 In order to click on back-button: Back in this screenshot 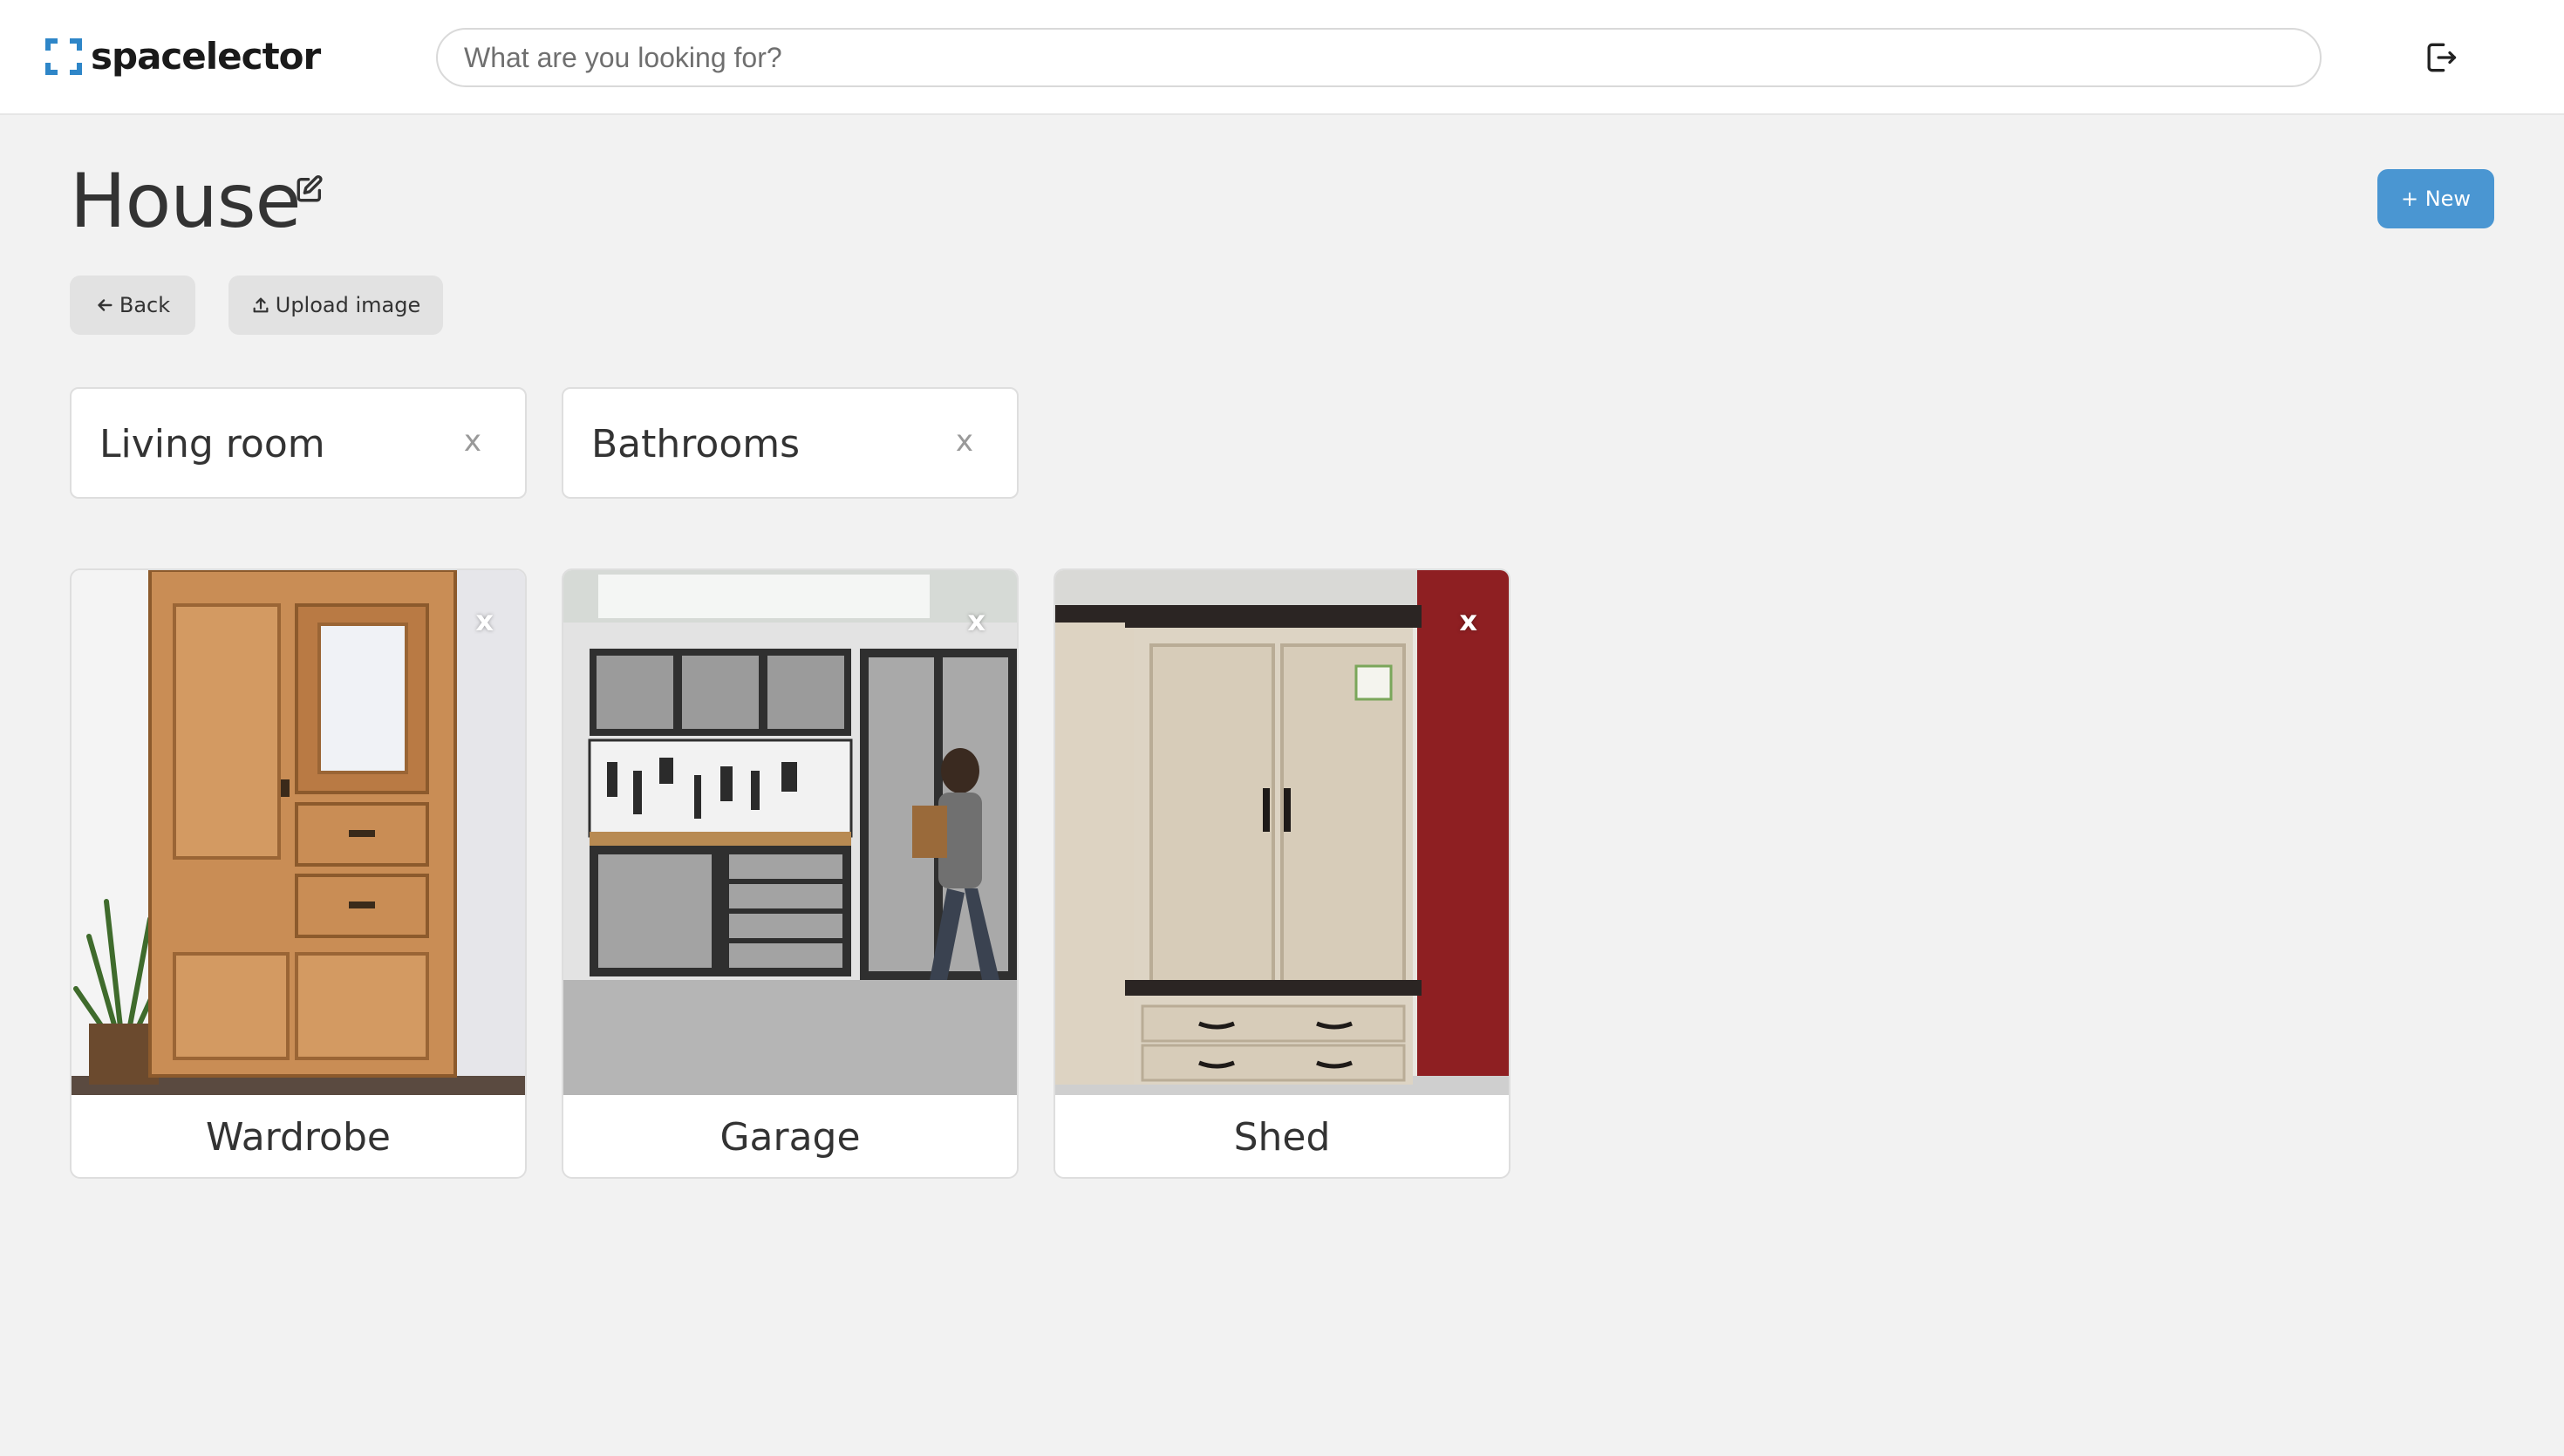, I will do `click(132, 305)`.